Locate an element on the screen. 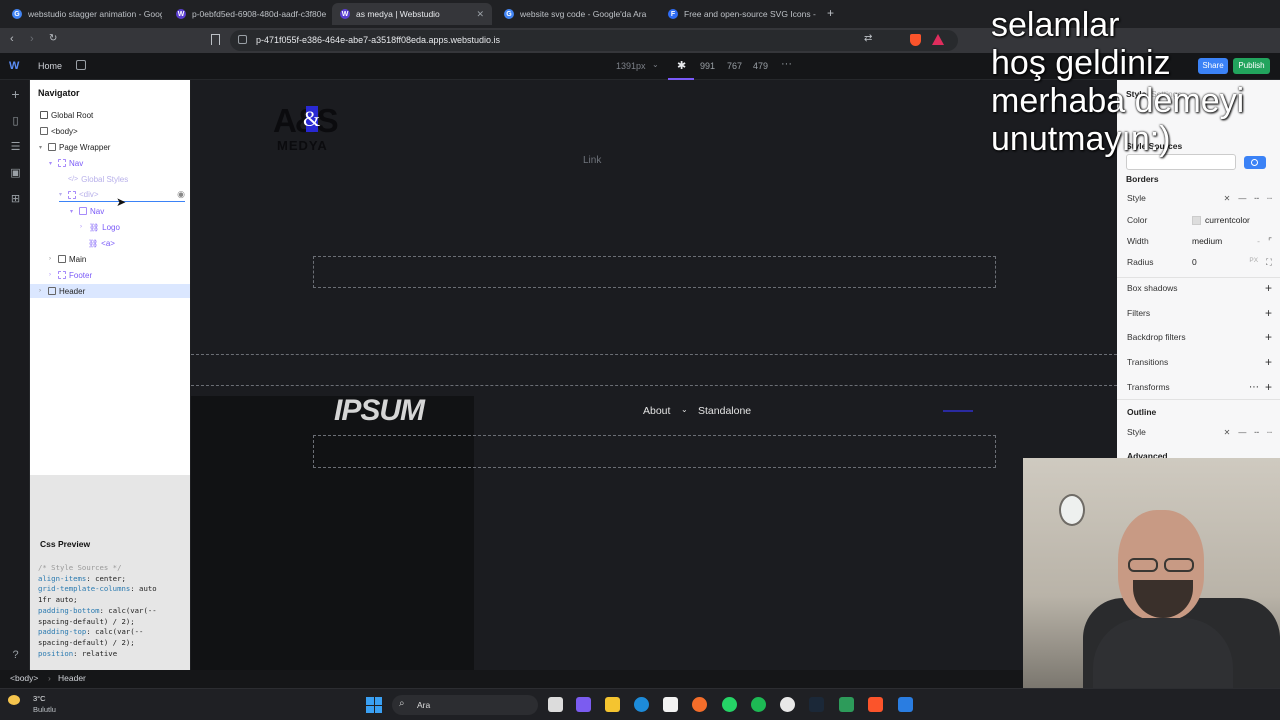 The image size is (1280, 720). reload-icon: ↻ is located at coordinates (53, 38).